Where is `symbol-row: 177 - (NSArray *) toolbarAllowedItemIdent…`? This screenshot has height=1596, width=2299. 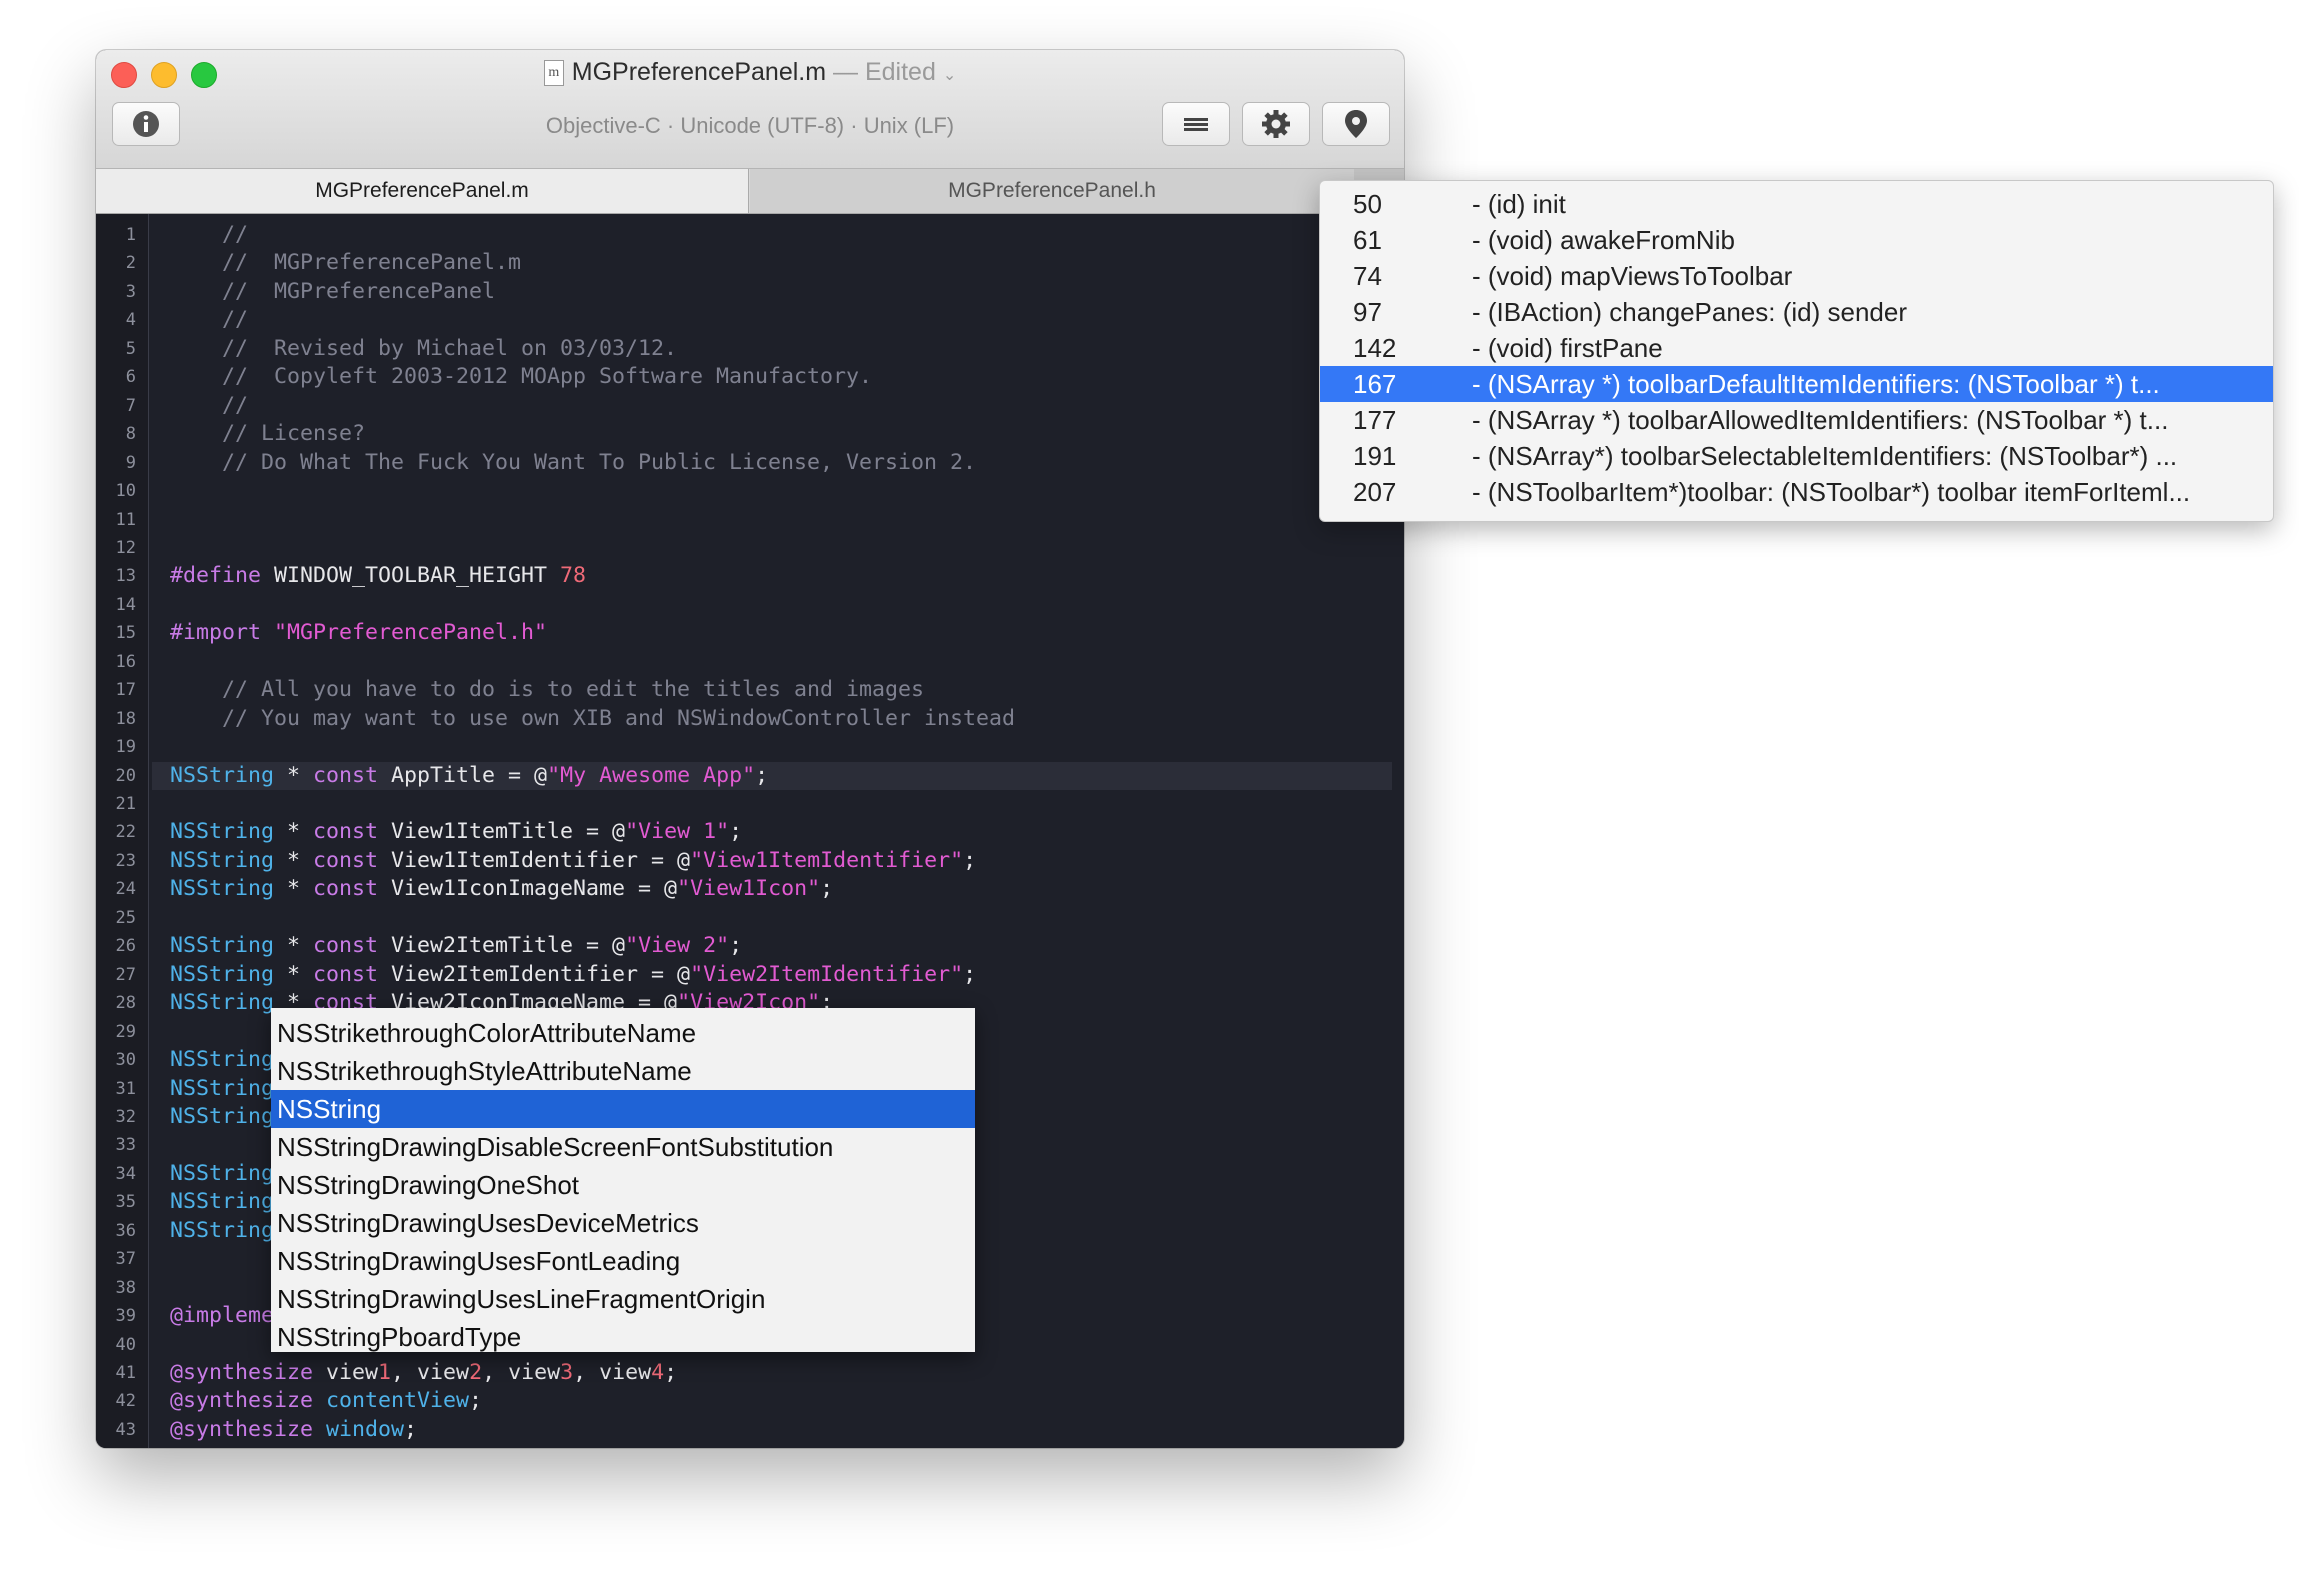
symbol-row: 177 - (NSArray *) toolbarAllowedItemIdent… is located at coordinates (1796, 420).